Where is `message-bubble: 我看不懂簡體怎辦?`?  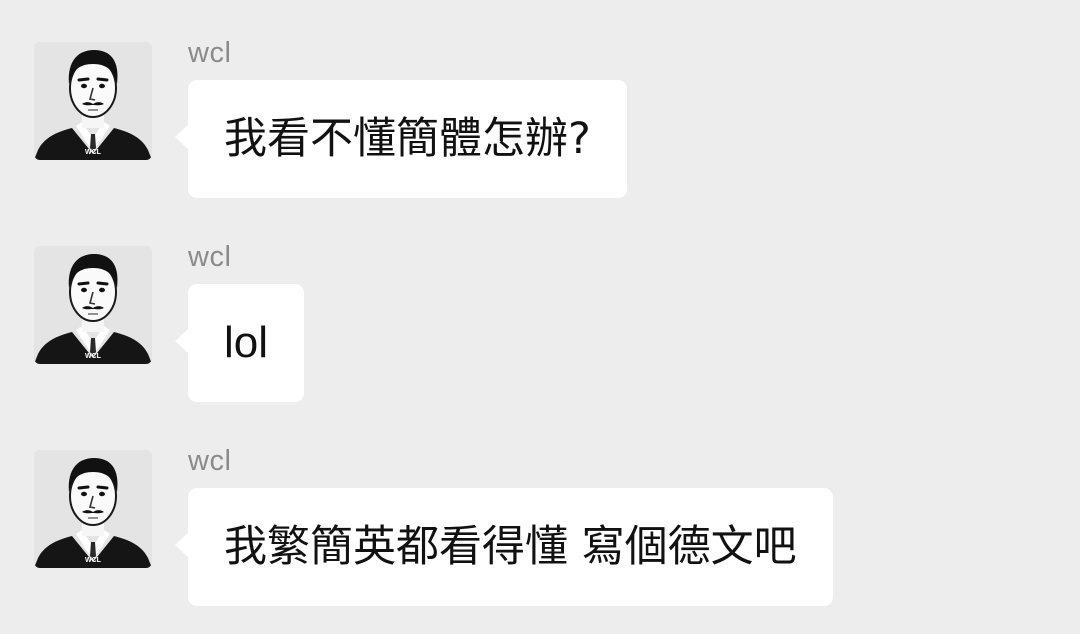 message-bubble: 我看不懂簡體怎辦? is located at coordinates (401, 139).